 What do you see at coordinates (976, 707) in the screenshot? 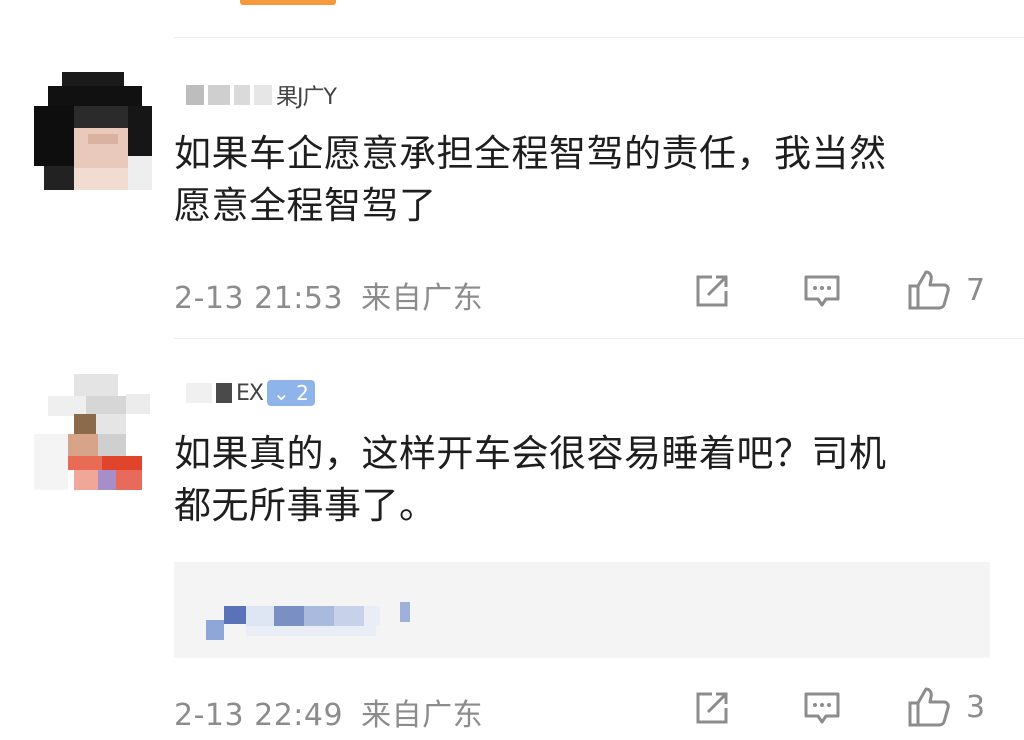
I see `like-count: 3` at bounding box center [976, 707].